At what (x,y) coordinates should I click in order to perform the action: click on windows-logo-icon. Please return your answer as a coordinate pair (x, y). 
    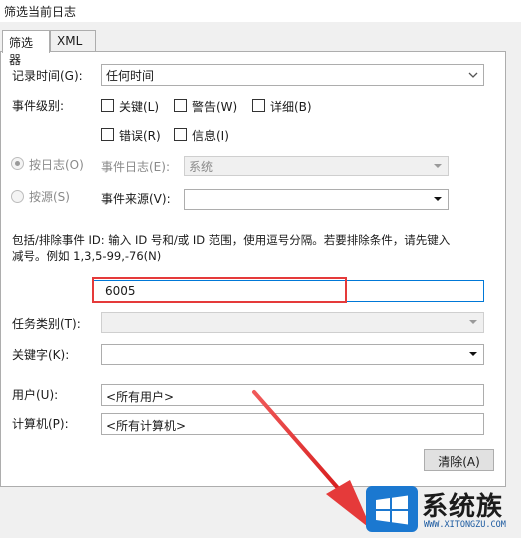
    Looking at the image, I should click on (392, 509).